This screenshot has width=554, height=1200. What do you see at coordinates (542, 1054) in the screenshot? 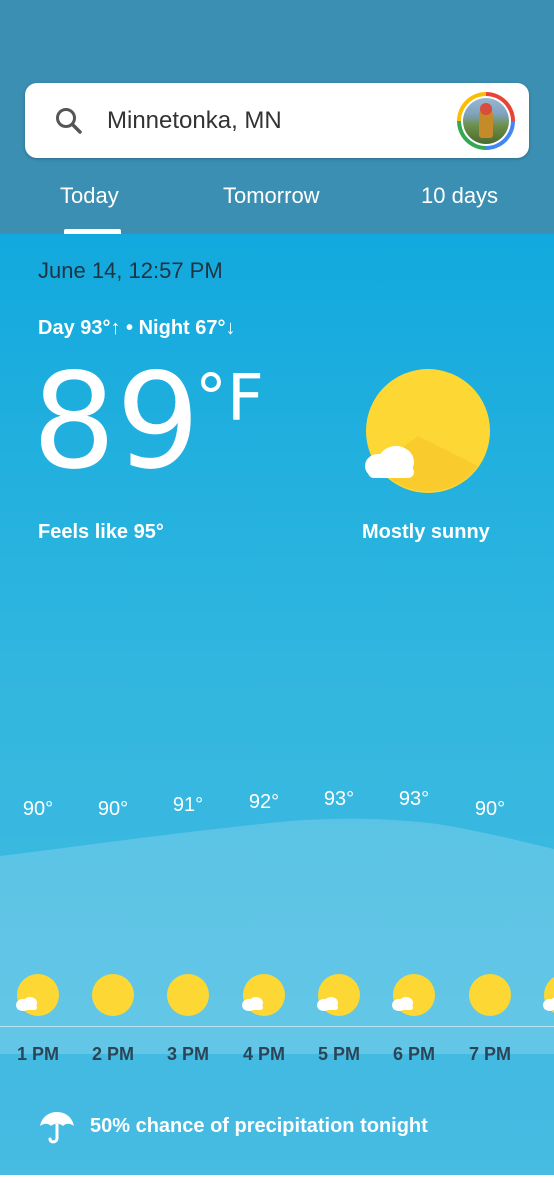
I see `hourly-time: 8` at bounding box center [542, 1054].